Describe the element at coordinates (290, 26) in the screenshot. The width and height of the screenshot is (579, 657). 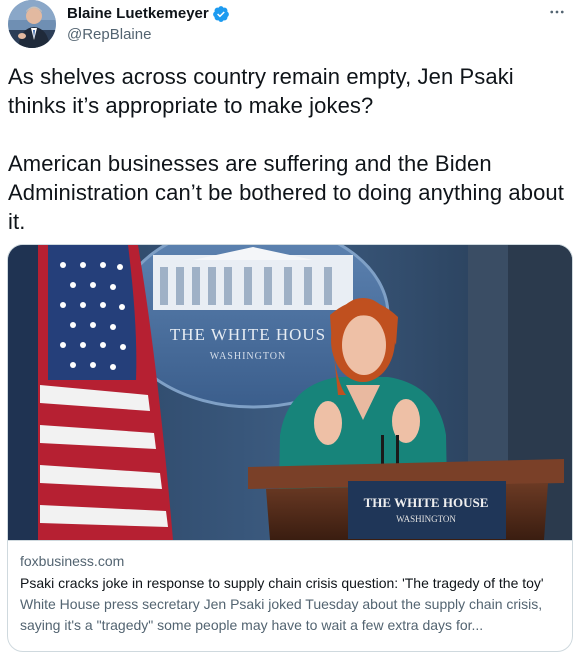
I see `tweet-header: Blaine Luetkemeyer @RepBlaine` at that location.